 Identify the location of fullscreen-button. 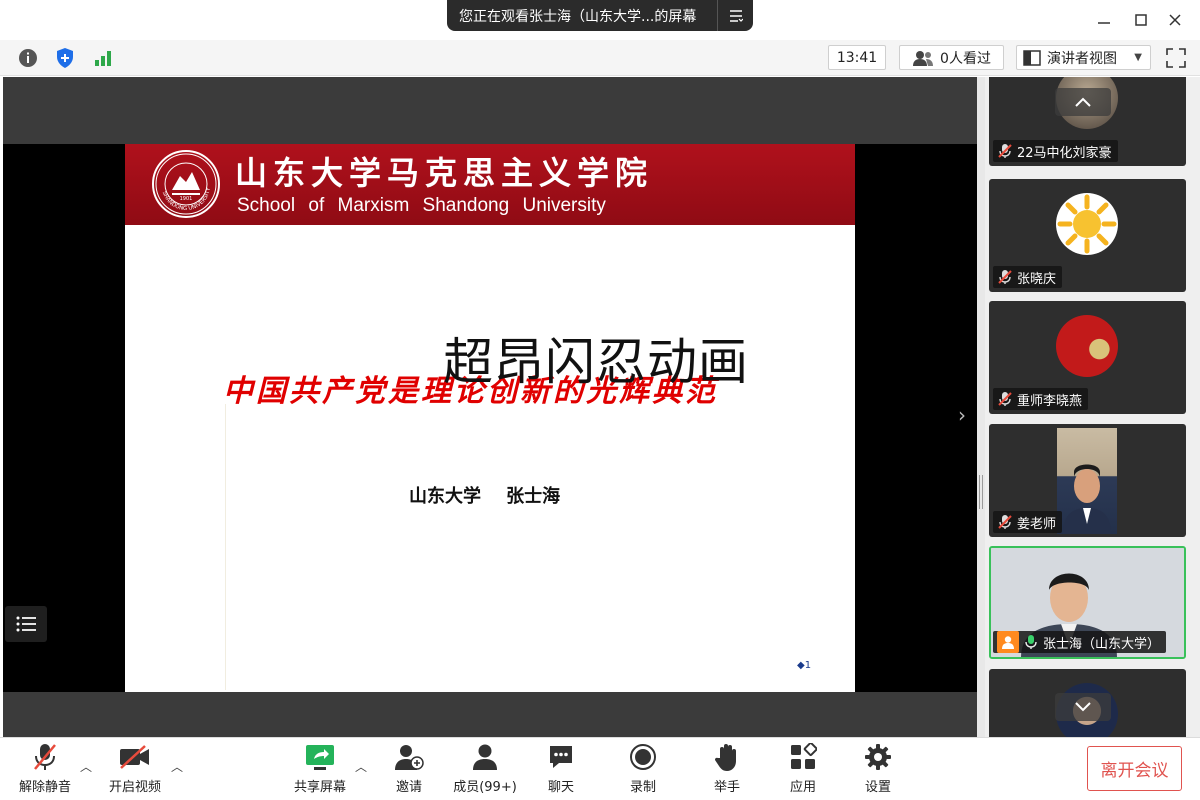
(1176, 58).